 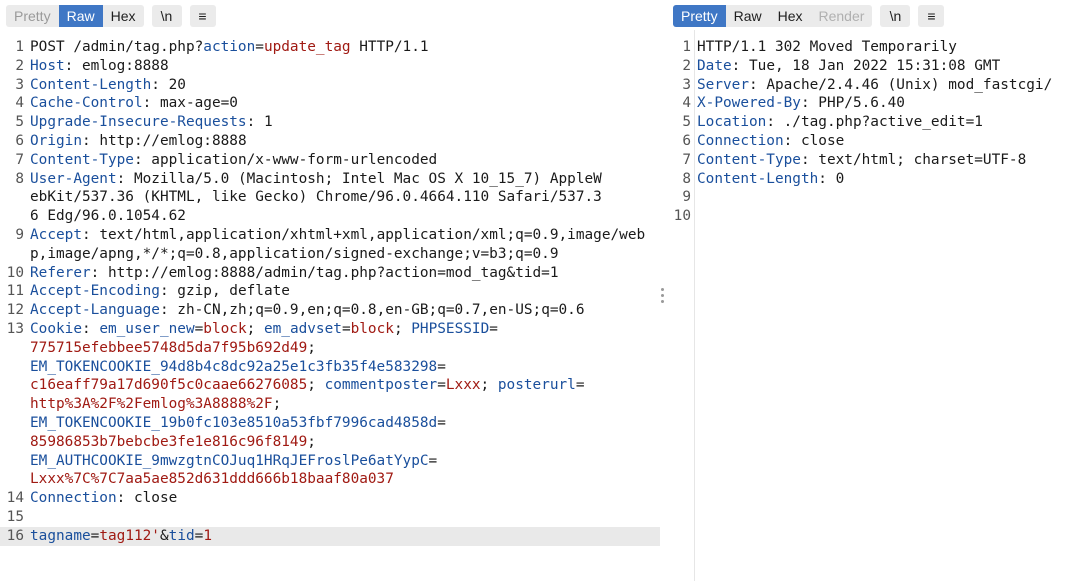 I want to click on response-view-tabs: Pretty Raw Hex Render, so click(x=773, y=16).